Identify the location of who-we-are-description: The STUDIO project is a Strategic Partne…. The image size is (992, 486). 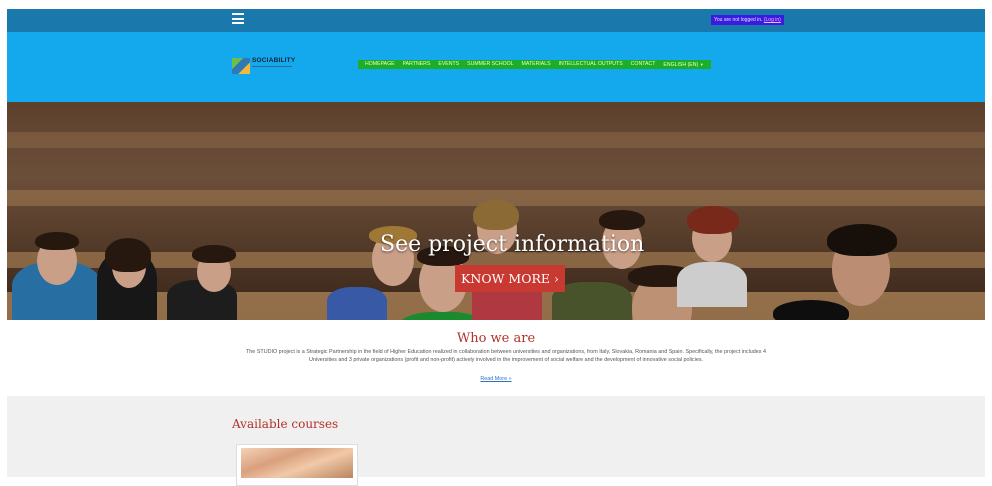
(506, 356).